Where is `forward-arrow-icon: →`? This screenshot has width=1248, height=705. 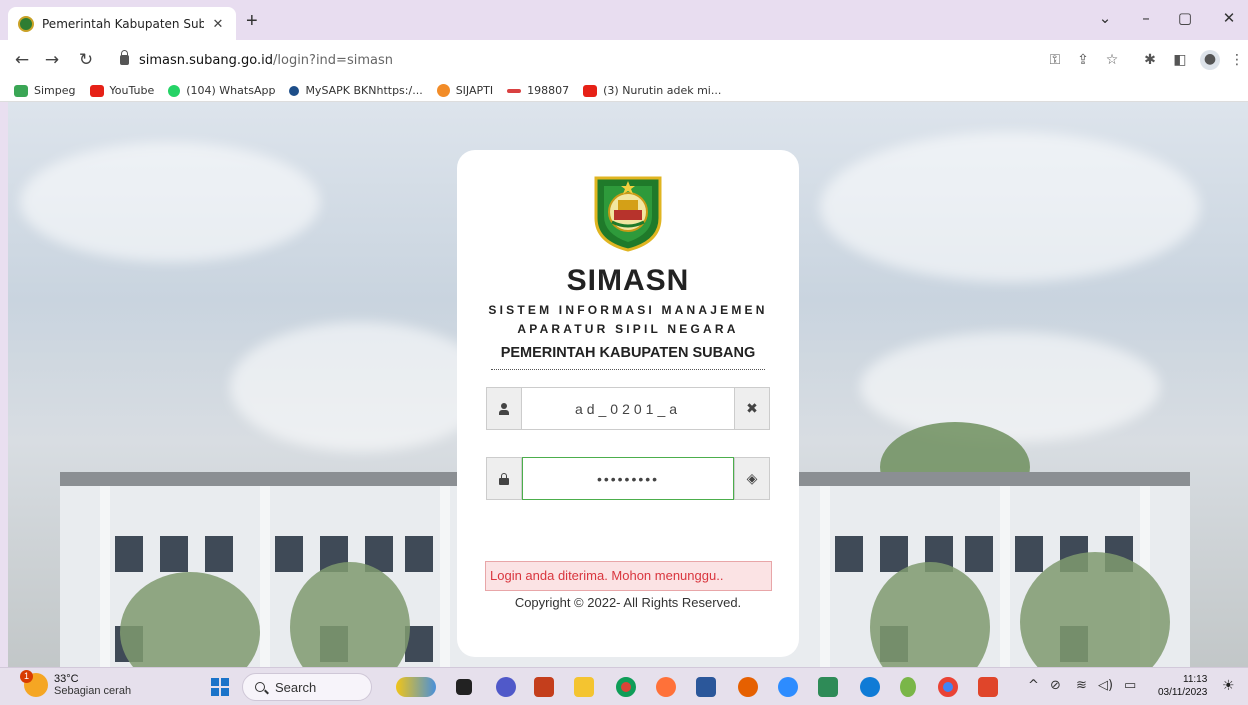 forward-arrow-icon: → is located at coordinates (52, 60).